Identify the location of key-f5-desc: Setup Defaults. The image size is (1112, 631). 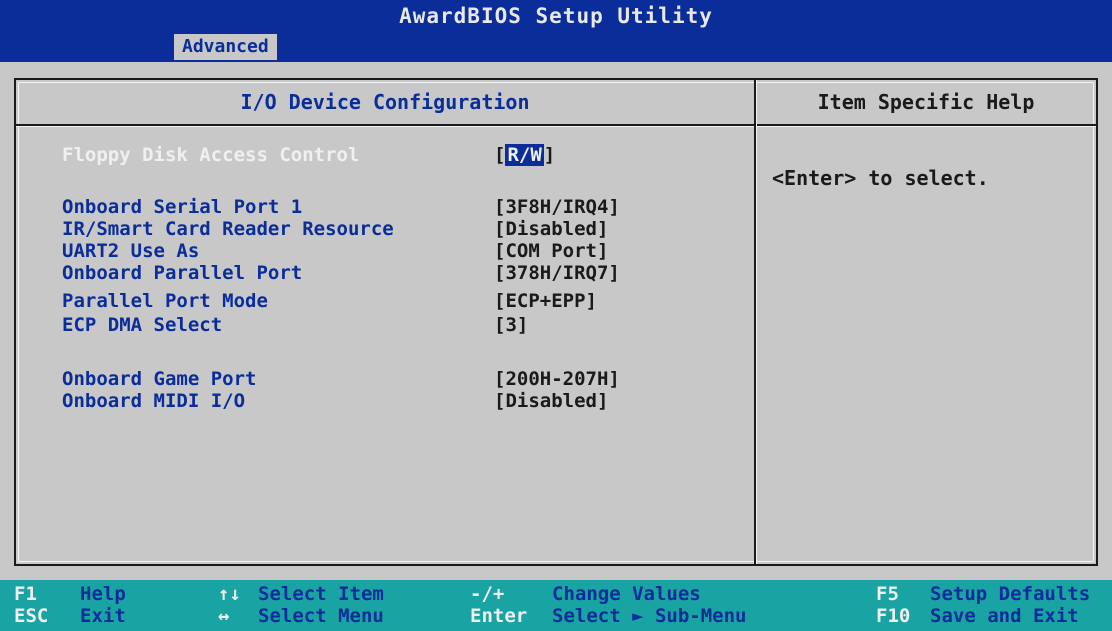
(1010, 594).